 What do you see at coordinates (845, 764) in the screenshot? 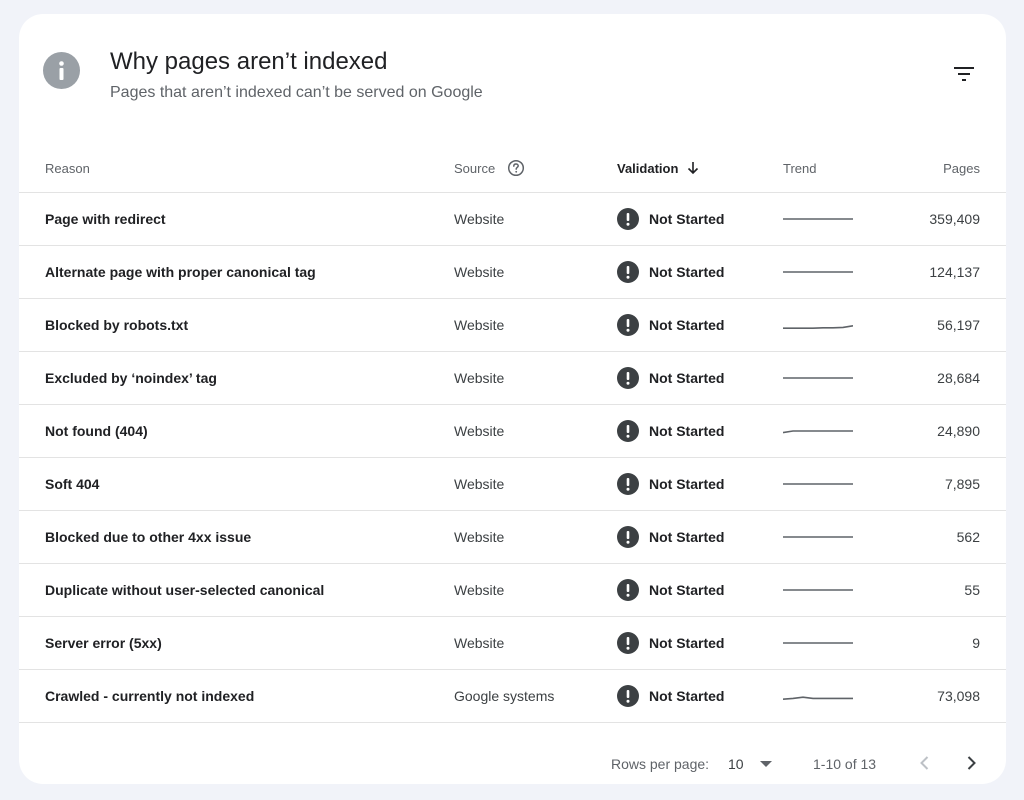
I see `pagination-range: 1-10 of 13` at bounding box center [845, 764].